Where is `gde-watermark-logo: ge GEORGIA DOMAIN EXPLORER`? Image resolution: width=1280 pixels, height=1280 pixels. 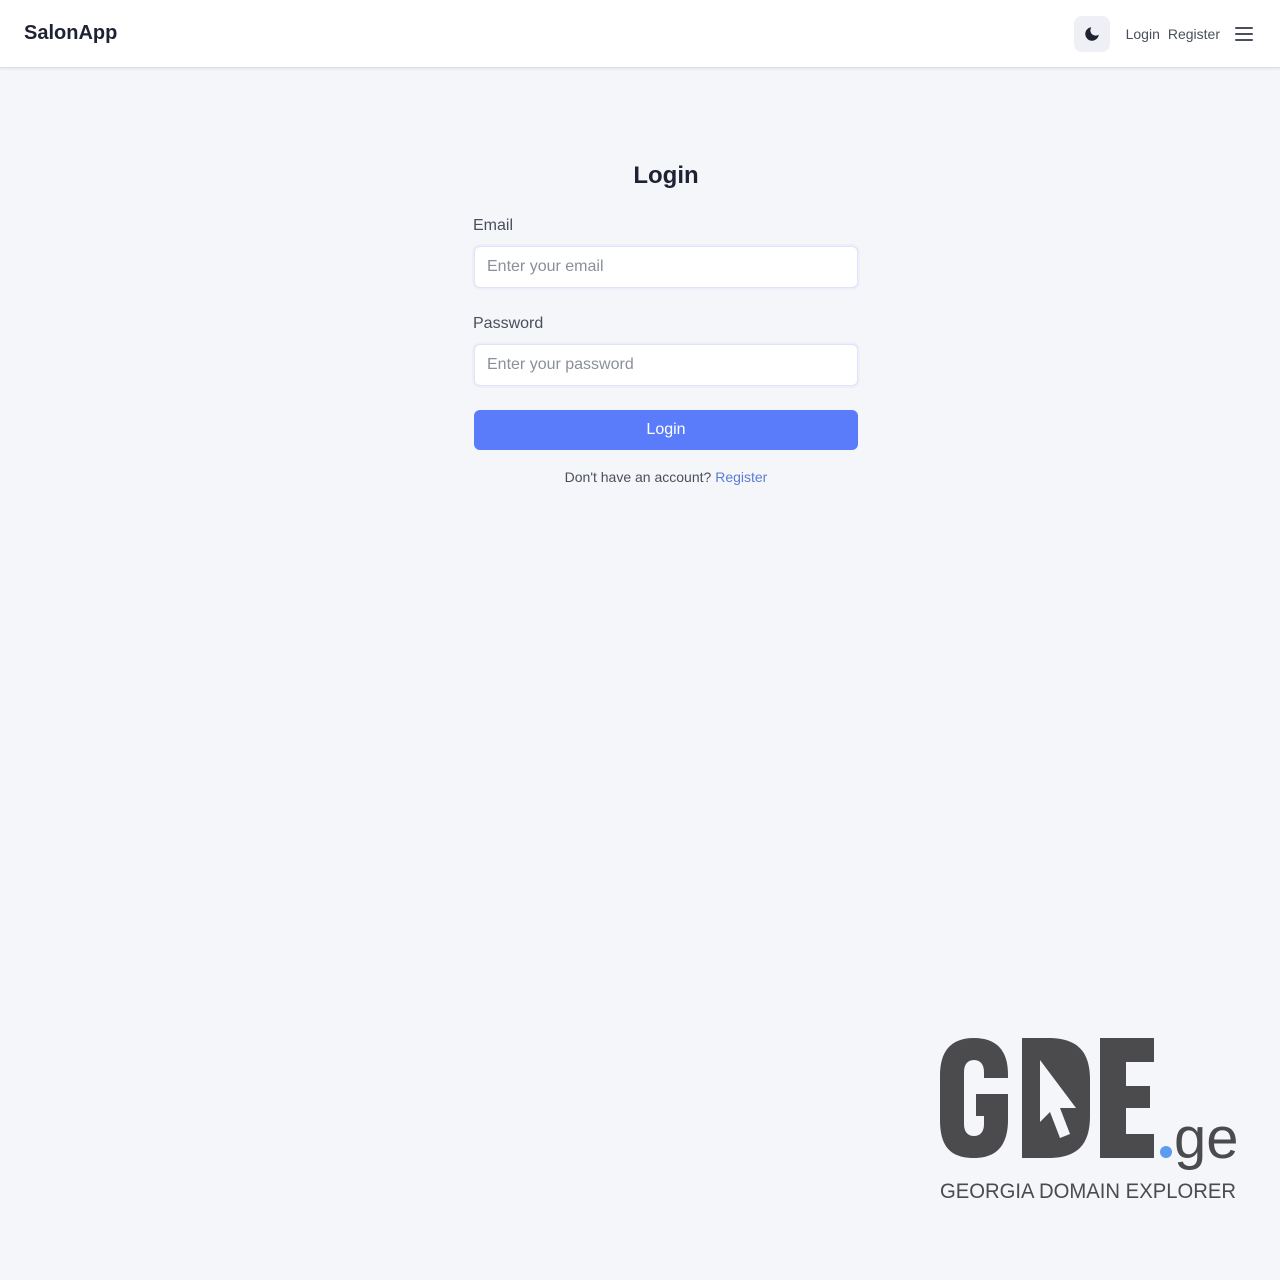 gde-watermark-logo: ge GEORGIA DOMAIN EXPLORER is located at coordinates (1088, 1121).